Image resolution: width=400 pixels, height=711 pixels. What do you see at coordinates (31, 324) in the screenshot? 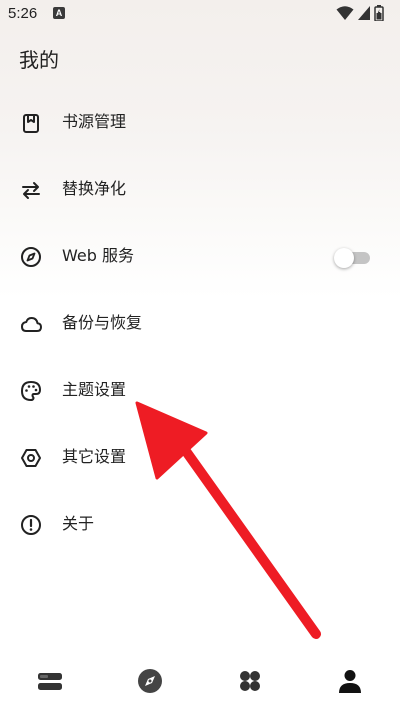
I see `cloud-icon` at bounding box center [31, 324].